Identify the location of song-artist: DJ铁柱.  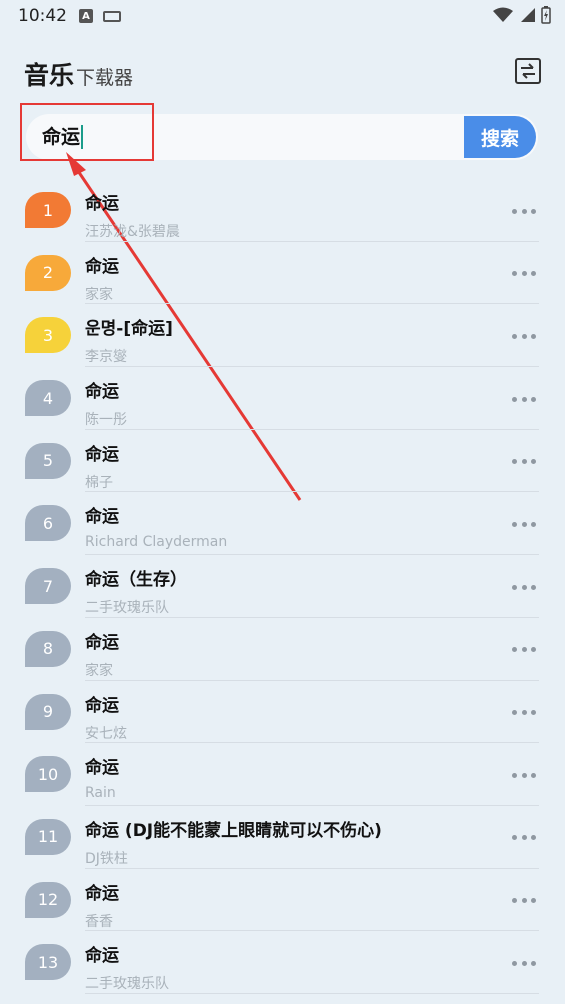
(106, 858).